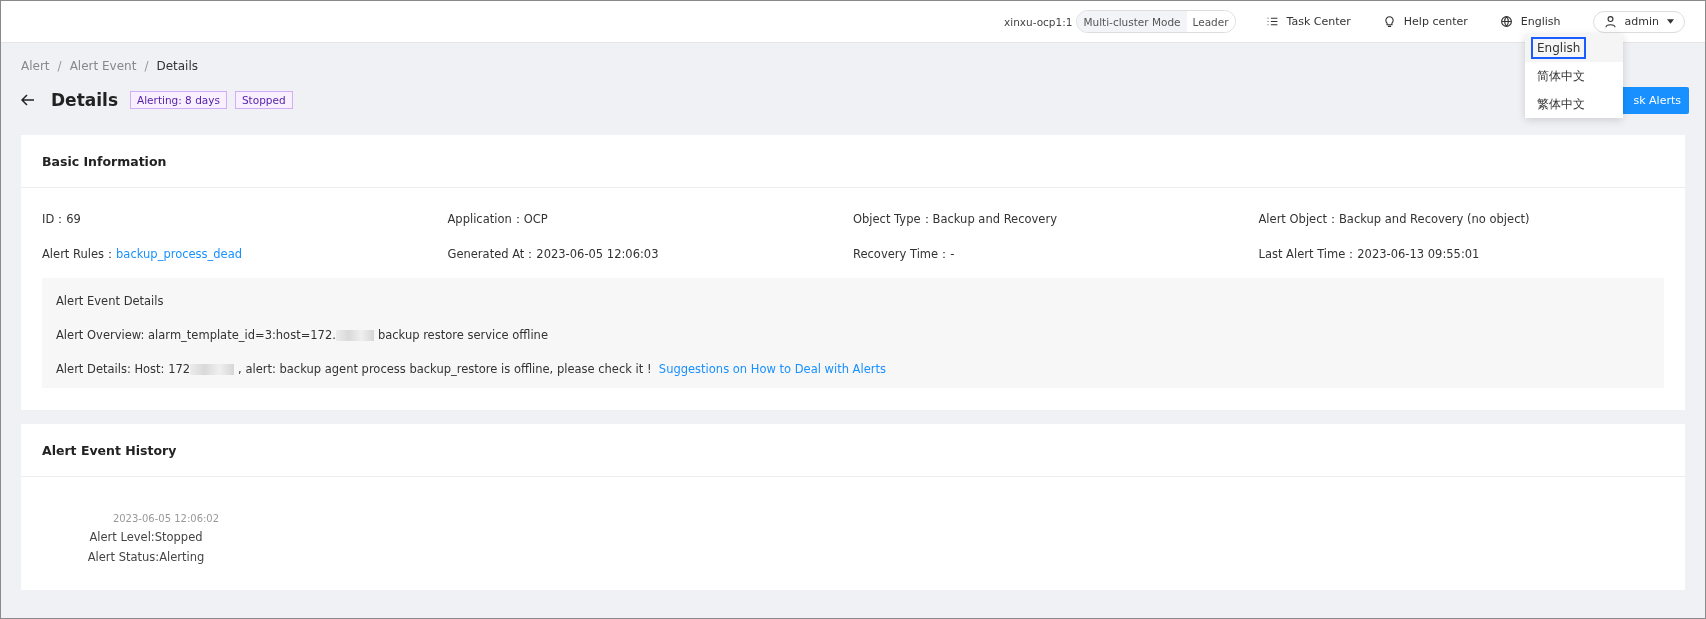 The image size is (1706, 619). Describe the element at coordinates (1425, 21) in the screenshot. I see `help-center-link: Help center` at that location.